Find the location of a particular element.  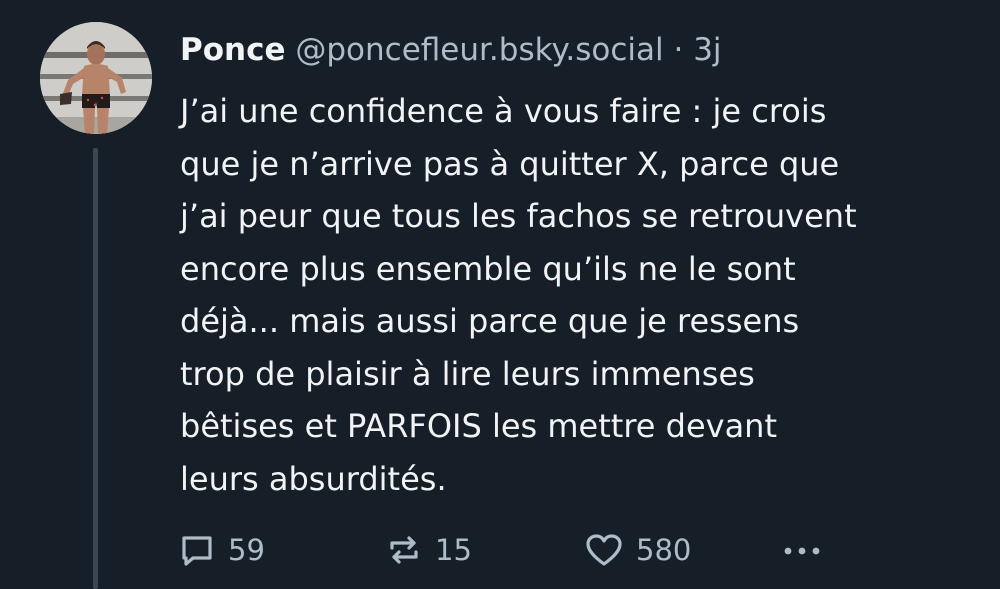

more-dots-icon is located at coordinates (802, 550).